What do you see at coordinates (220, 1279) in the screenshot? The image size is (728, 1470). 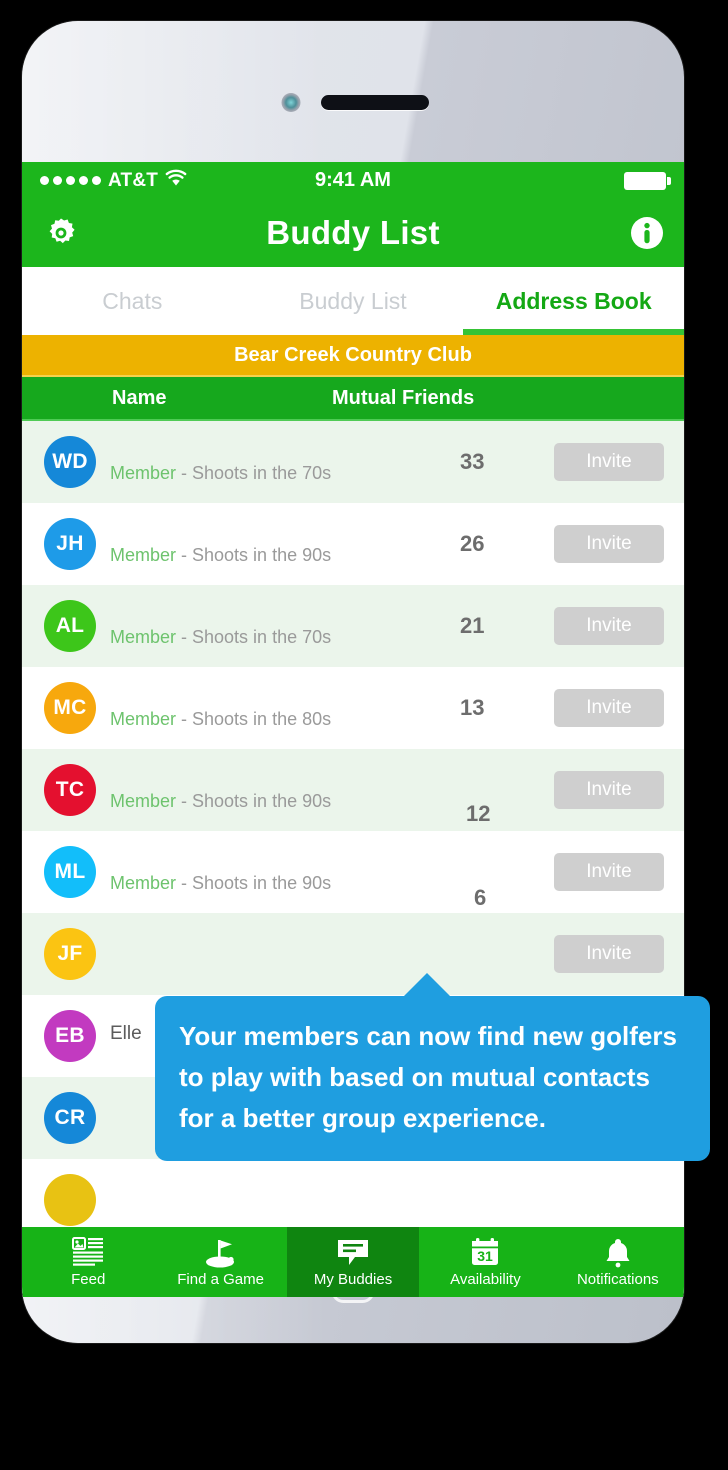 I see `tabbar-label: Find a Game` at bounding box center [220, 1279].